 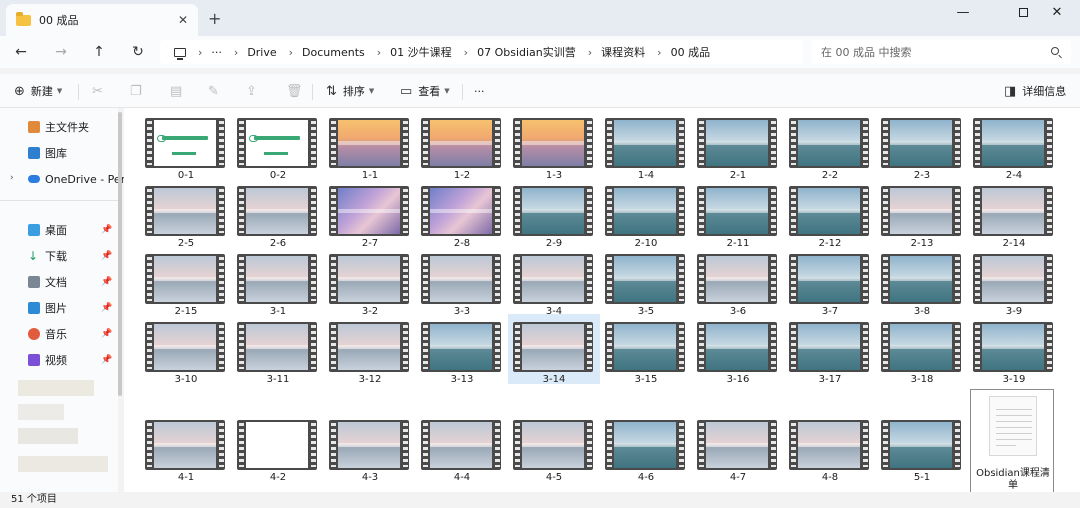 What do you see at coordinates (646, 349) in the screenshot?
I see `file-item: 3-15` at bounding box center [646, 349].